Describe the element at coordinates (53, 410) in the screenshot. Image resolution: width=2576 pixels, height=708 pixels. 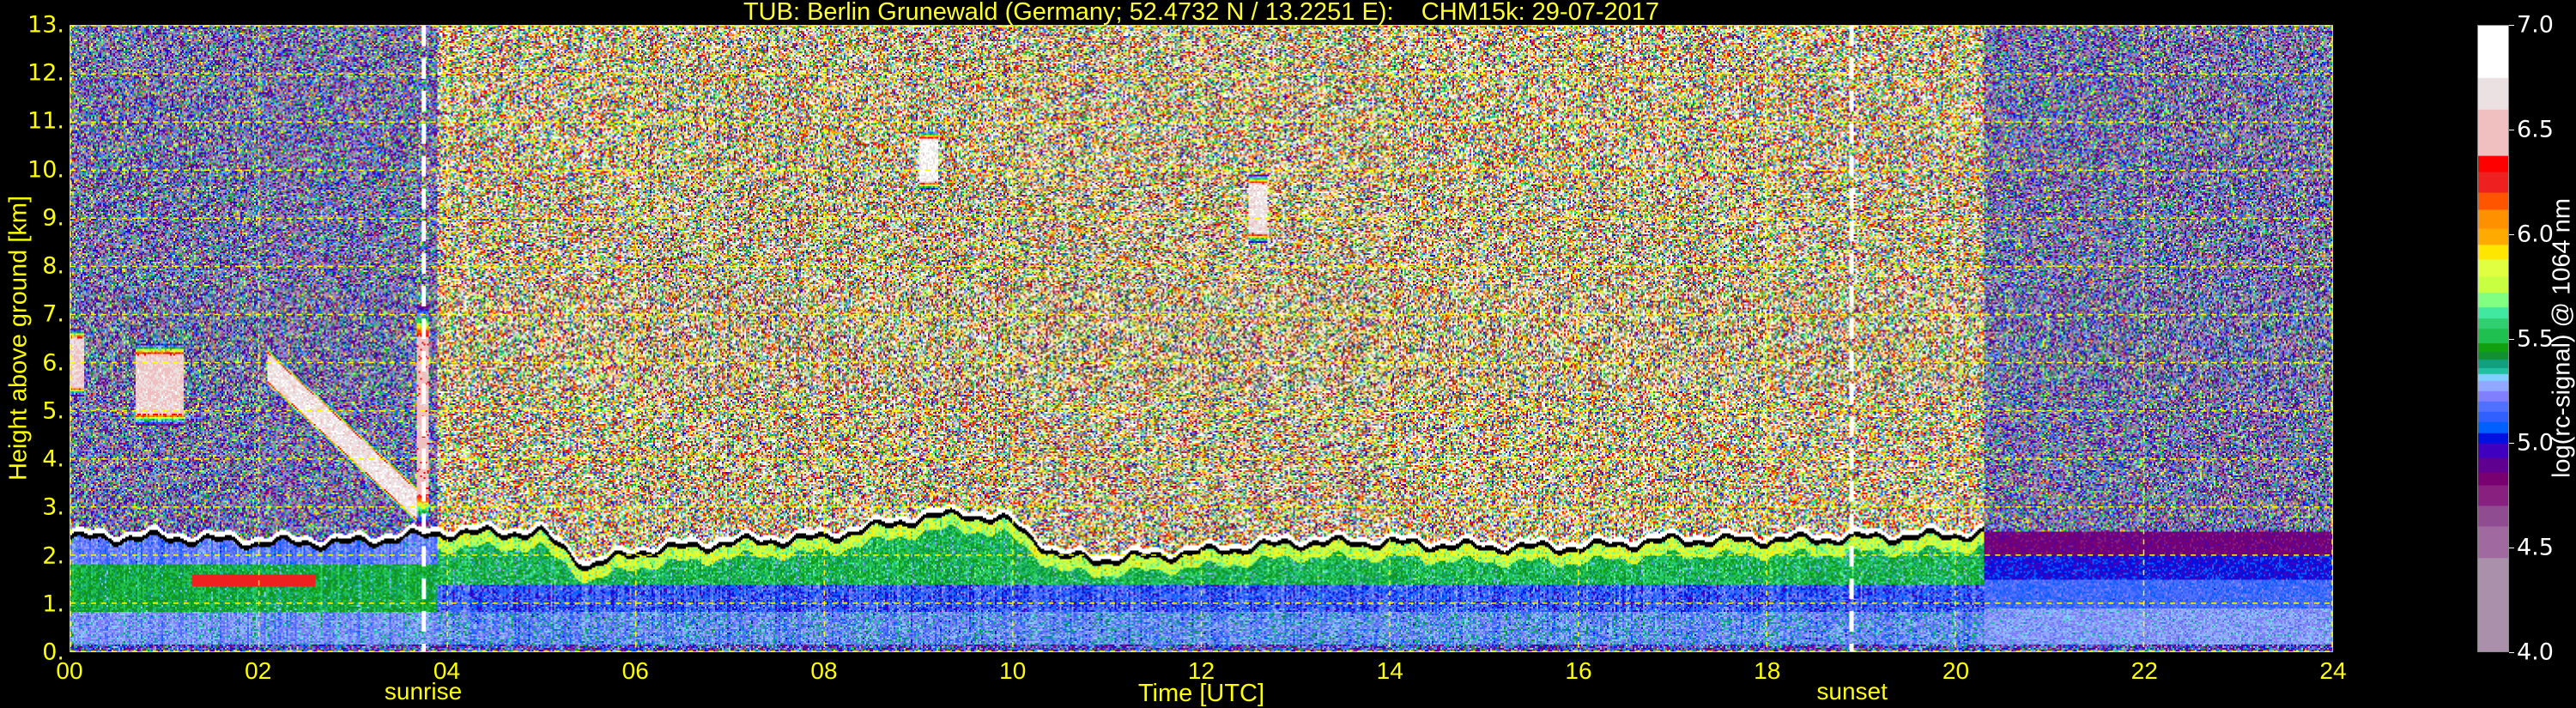
I see `y-tick-label: 5.` at that location.